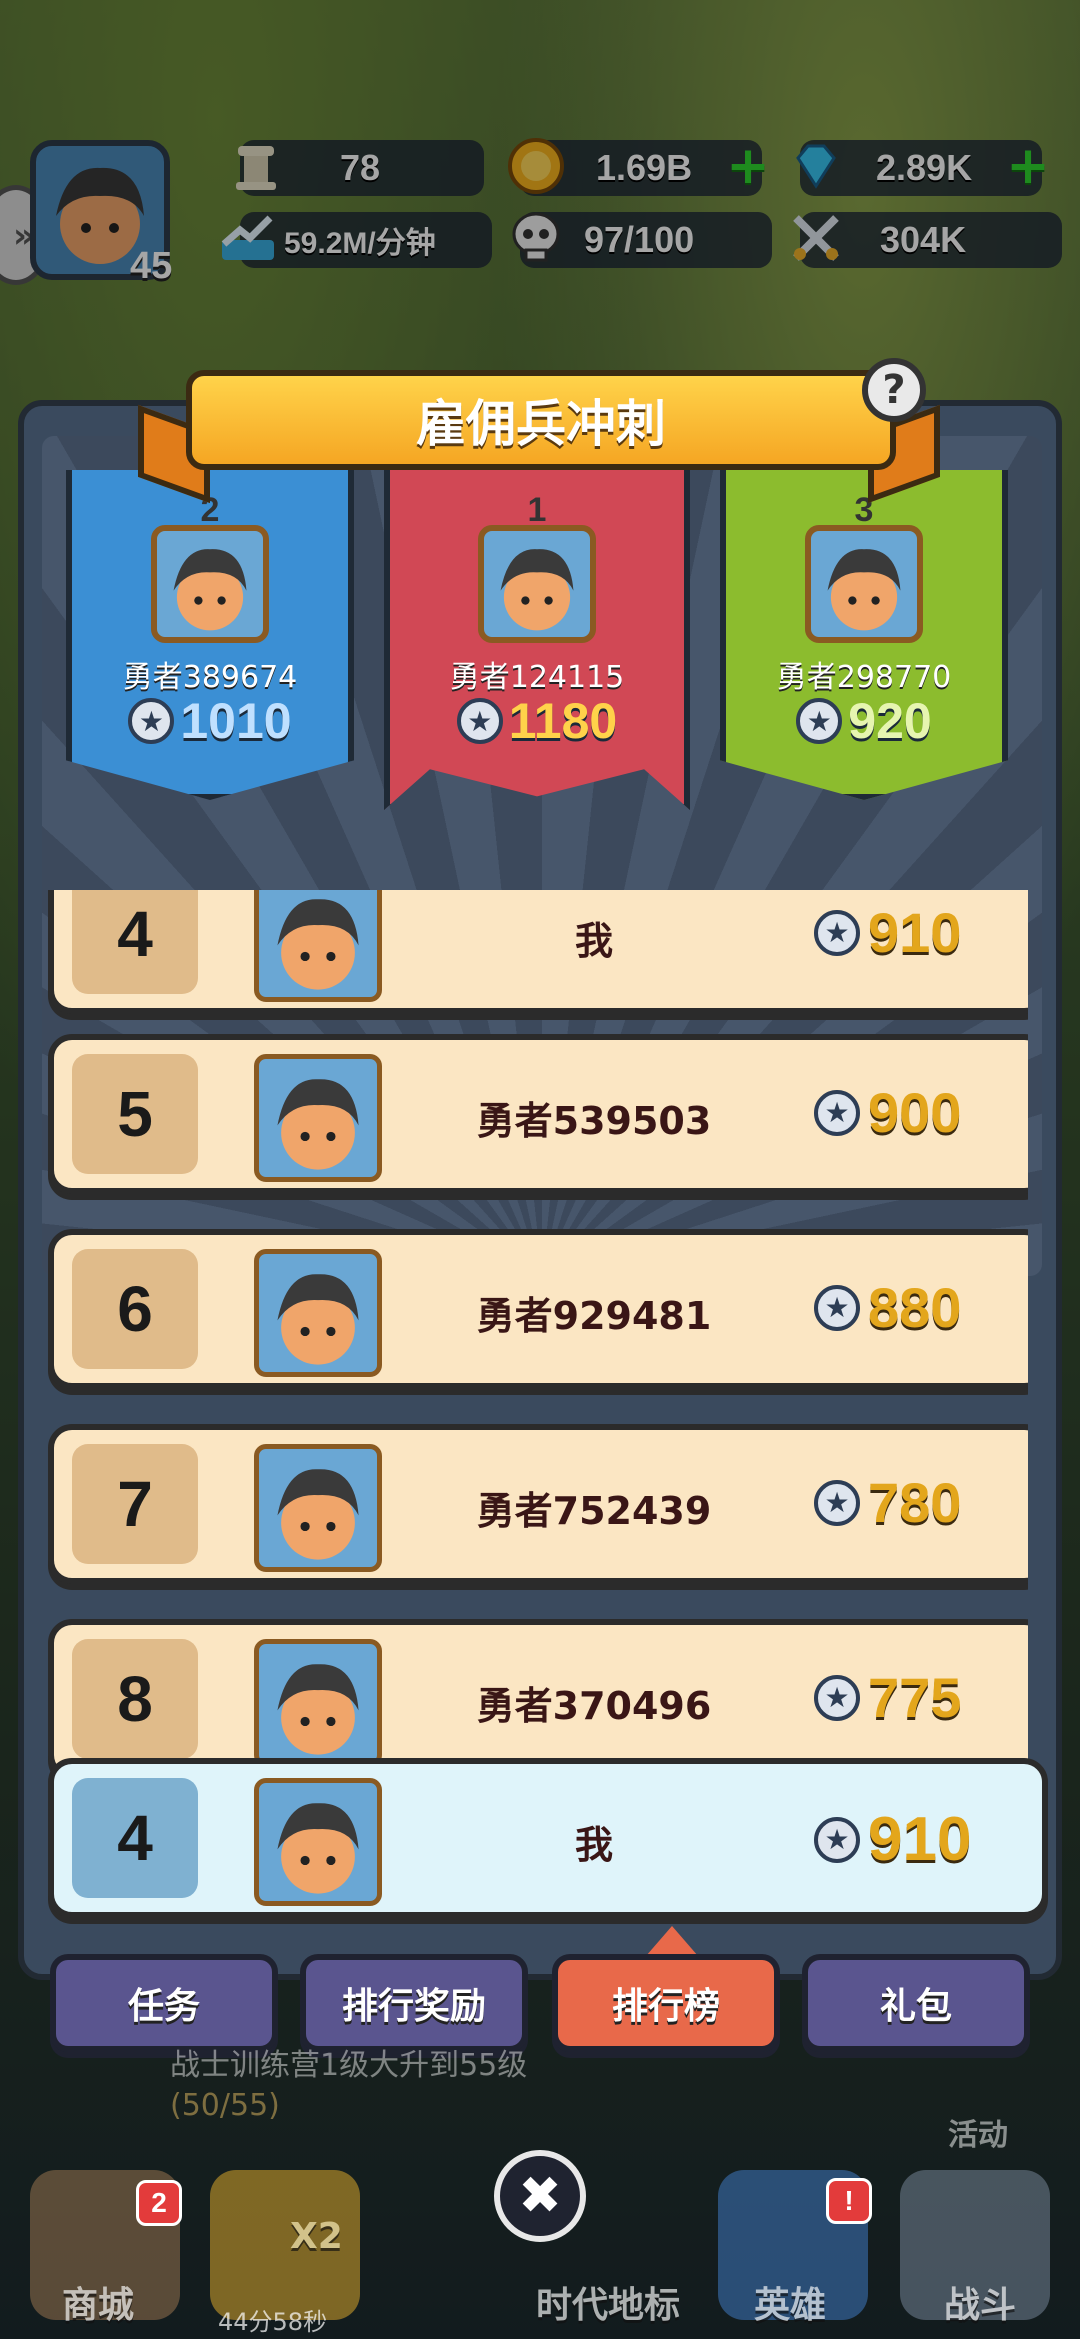  What do you see at coordinates (887, 932) in the screenshot?
I see `row-score: ★ 910` at bounding box center [887, 932].